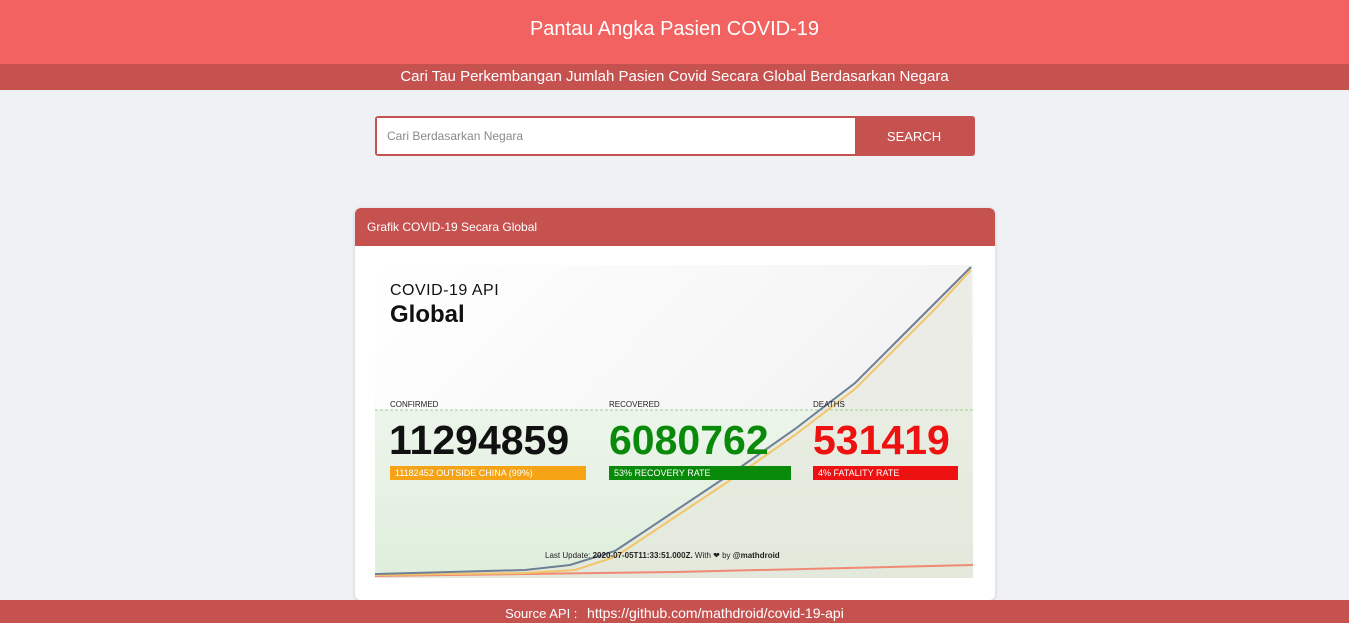  What do you see at coordinates (829, 404) in the screenshot?
I see `deaths-label: DEATHS` at bounding box center [829, 404].